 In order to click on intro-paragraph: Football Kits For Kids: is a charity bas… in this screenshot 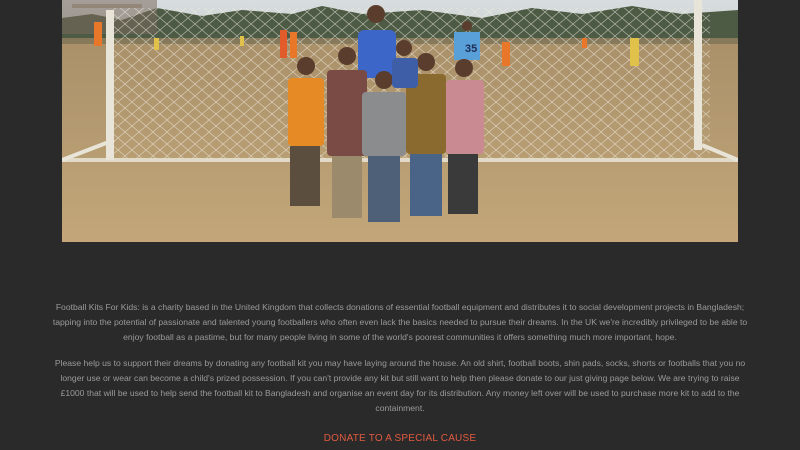, I will do `click(400, 322)`.